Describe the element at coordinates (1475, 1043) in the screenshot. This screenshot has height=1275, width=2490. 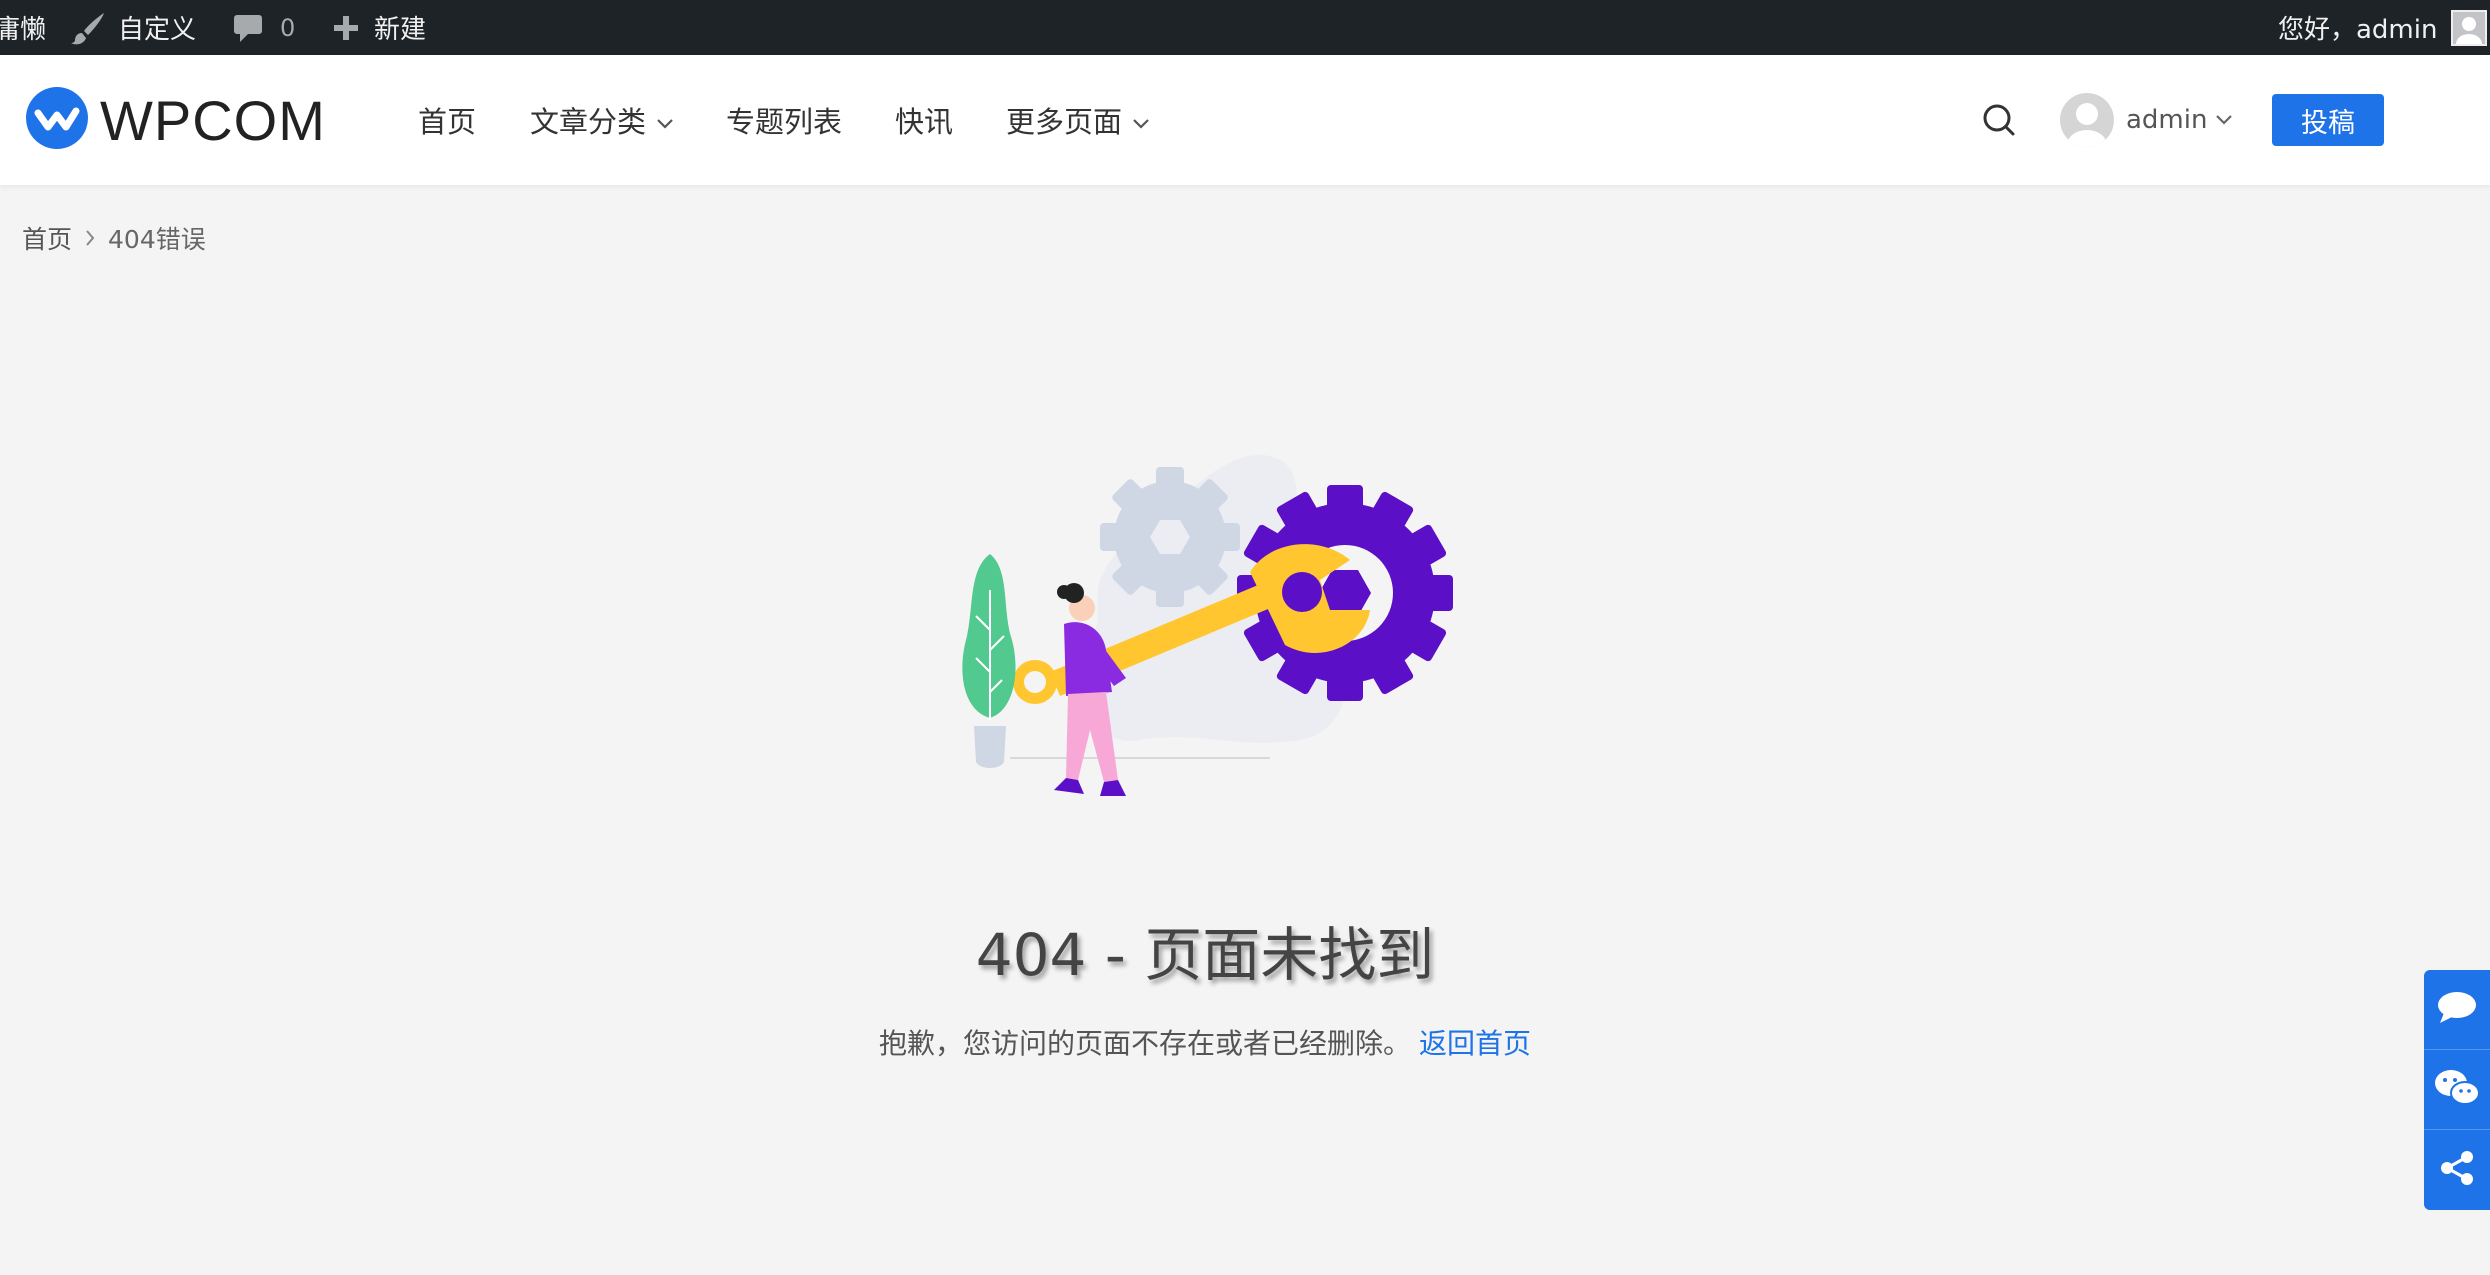
I see `back-home-link: 返回首页` at that location.